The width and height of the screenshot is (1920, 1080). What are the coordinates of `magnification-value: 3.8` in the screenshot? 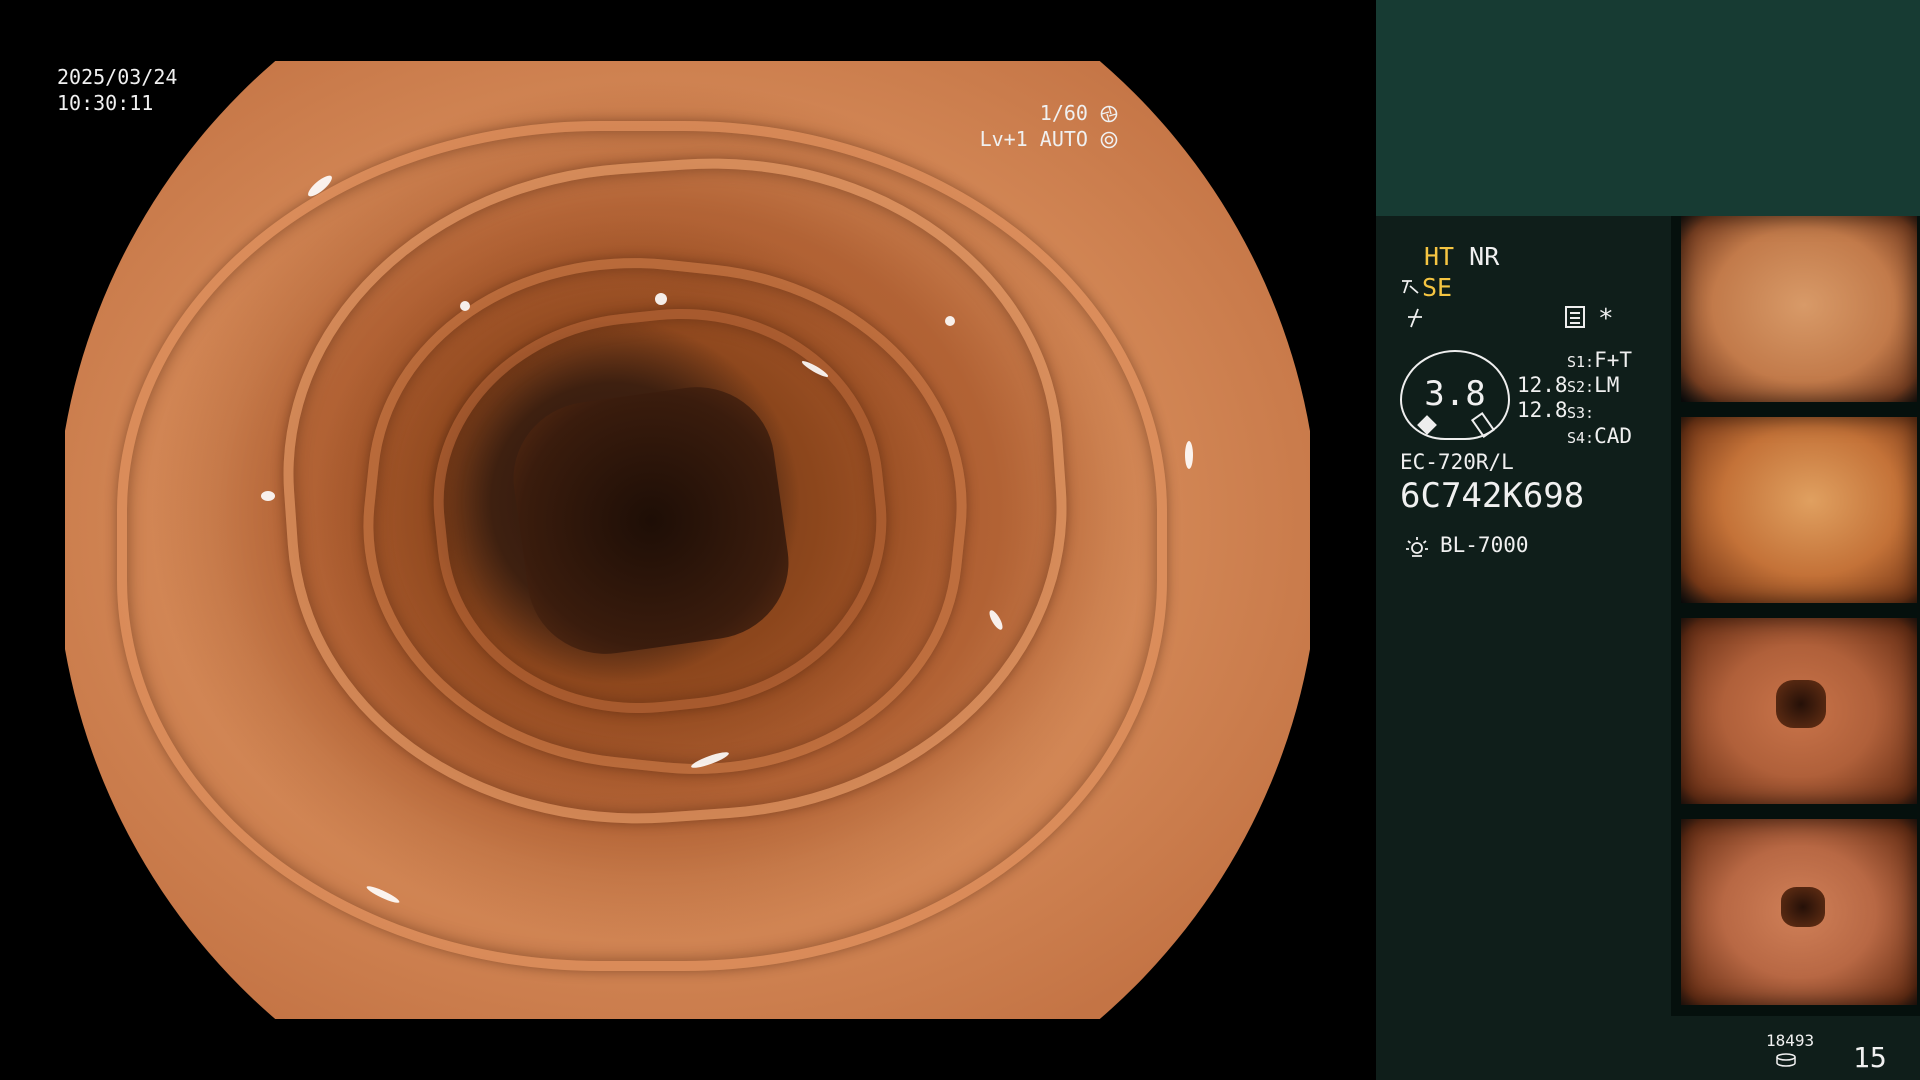 It's located at (1455, 394).